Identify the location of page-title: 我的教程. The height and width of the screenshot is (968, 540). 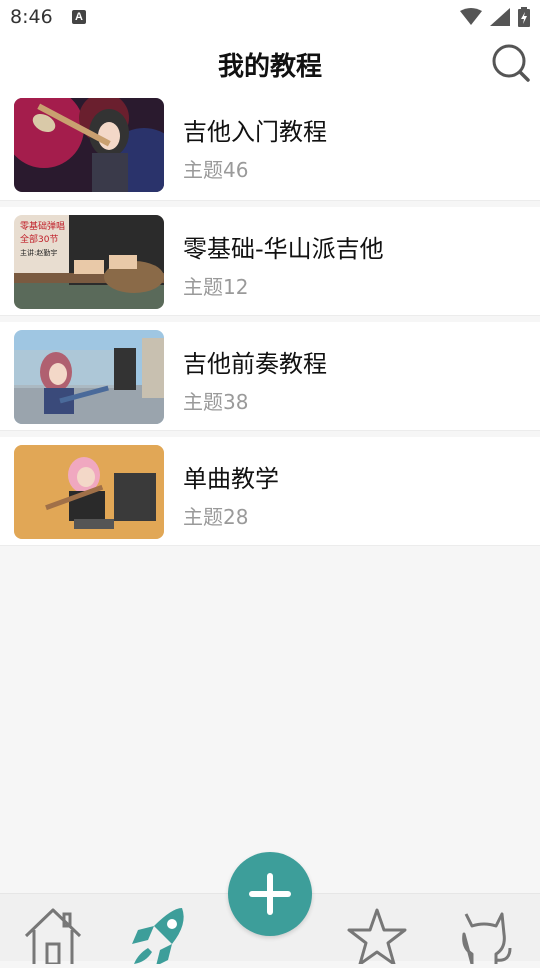
(269, 67).